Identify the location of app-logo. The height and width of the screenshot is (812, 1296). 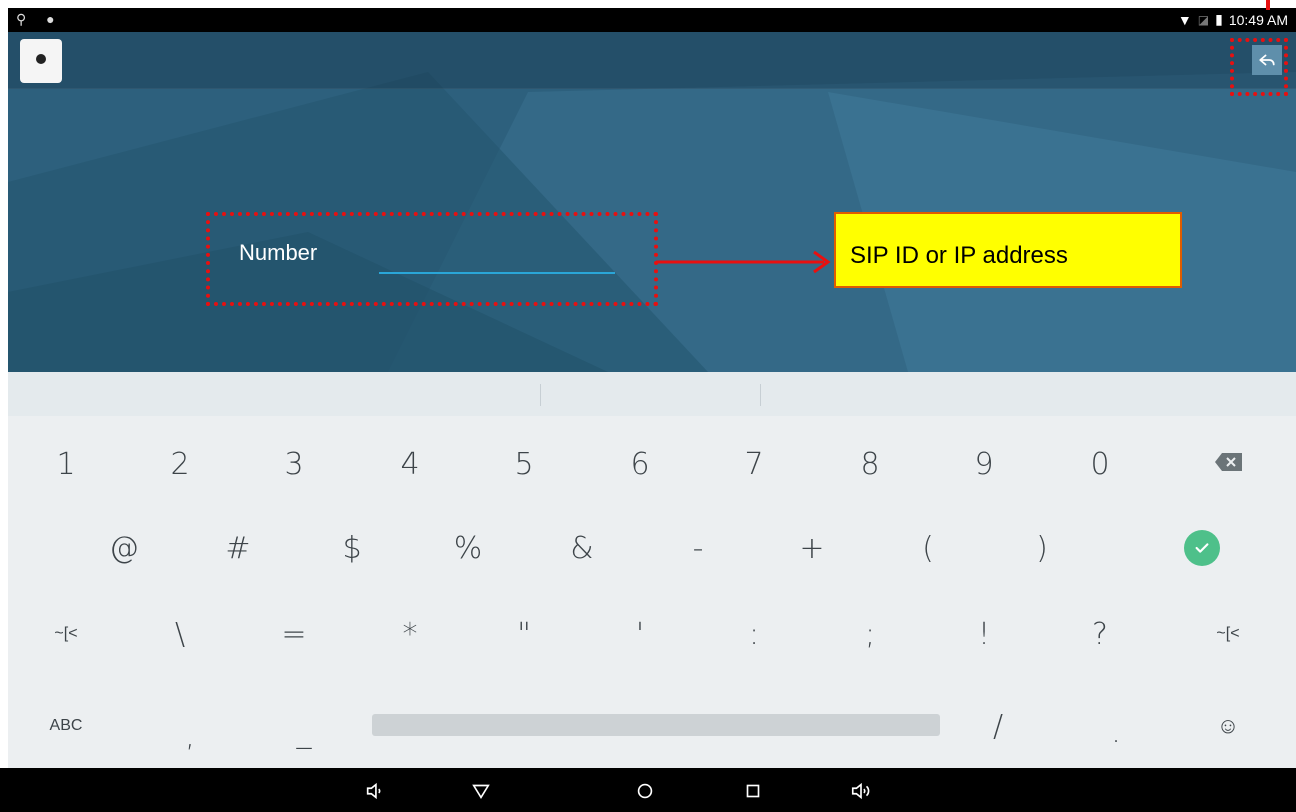
(41, 61).